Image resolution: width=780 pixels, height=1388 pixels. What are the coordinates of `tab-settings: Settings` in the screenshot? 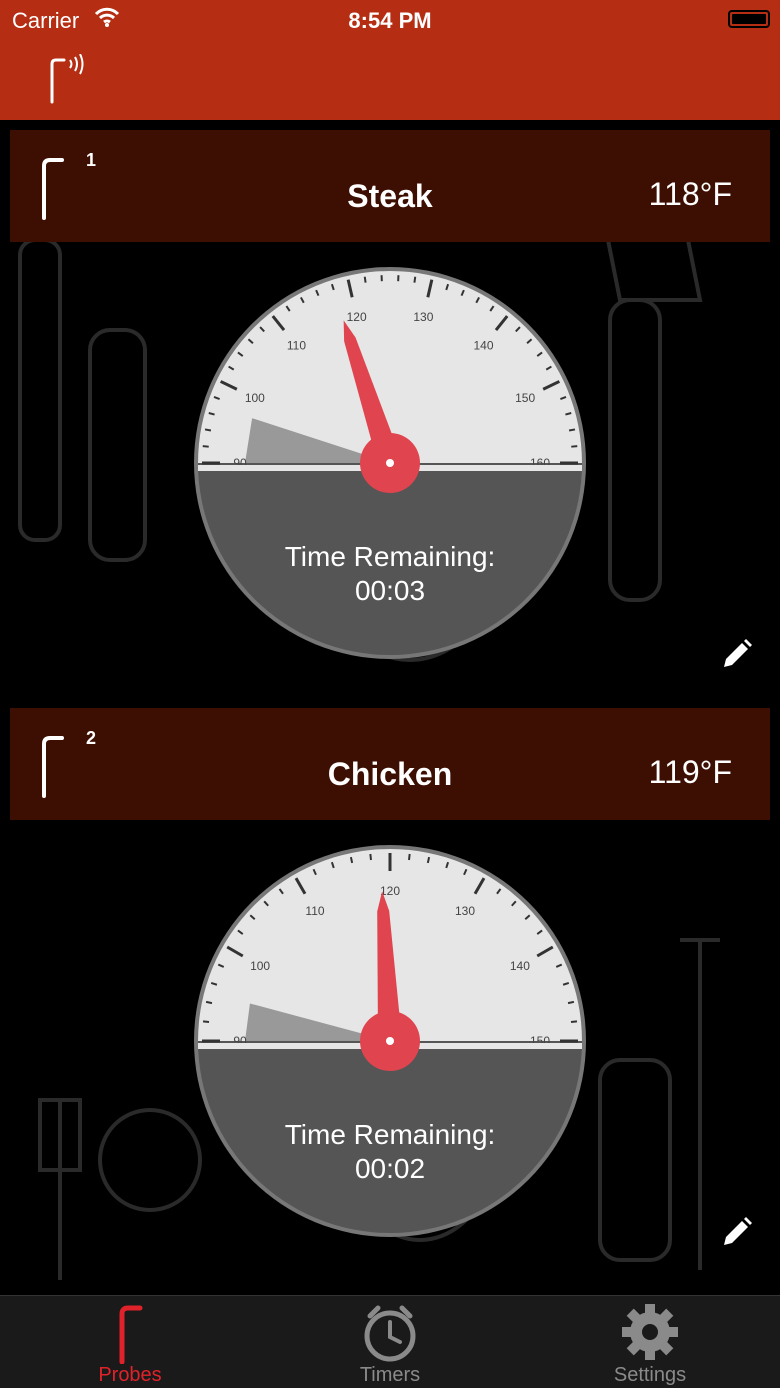 It's located at (650, 1342).